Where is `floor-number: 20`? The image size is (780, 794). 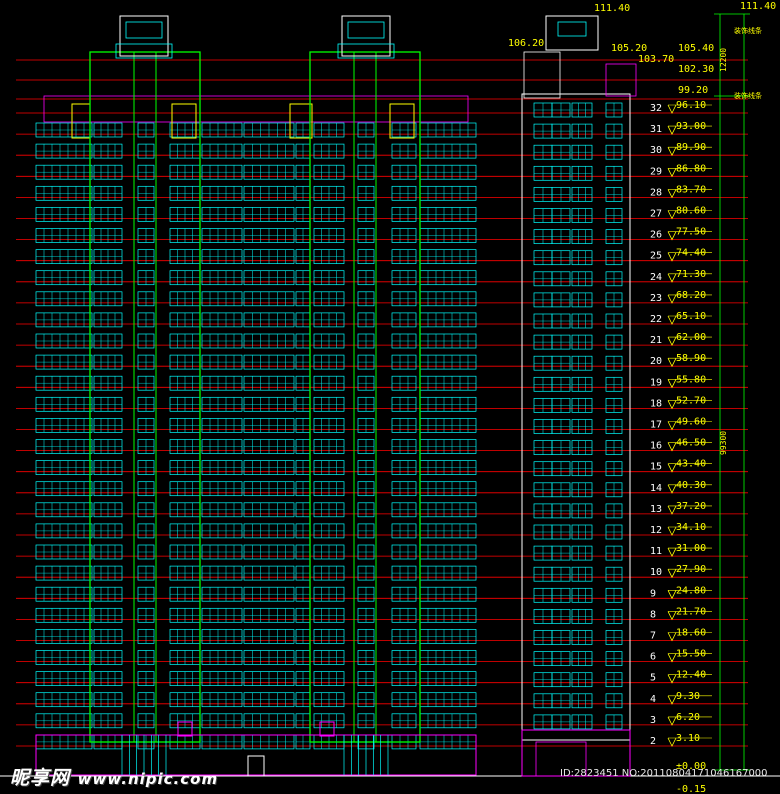 floor-number: 20 is located at coordinates (656, 361).